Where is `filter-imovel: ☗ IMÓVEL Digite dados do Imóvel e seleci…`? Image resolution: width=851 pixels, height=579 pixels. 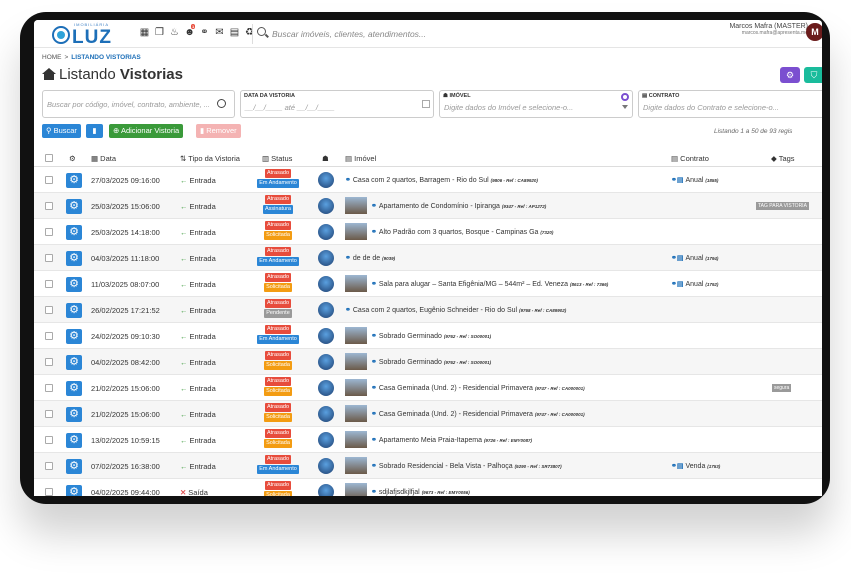
filter-imovel: ☗ IMÓVEL Digite dados do Imóvel e seleci… is located at coordinates (536, 104).